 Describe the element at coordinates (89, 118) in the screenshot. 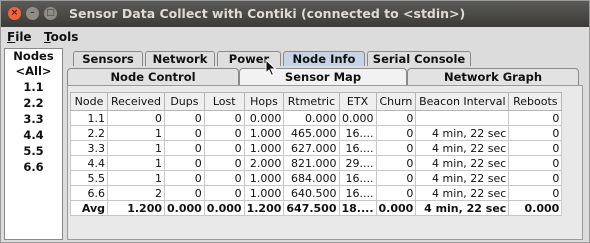

I see `cell-node: 1.1` at that location.